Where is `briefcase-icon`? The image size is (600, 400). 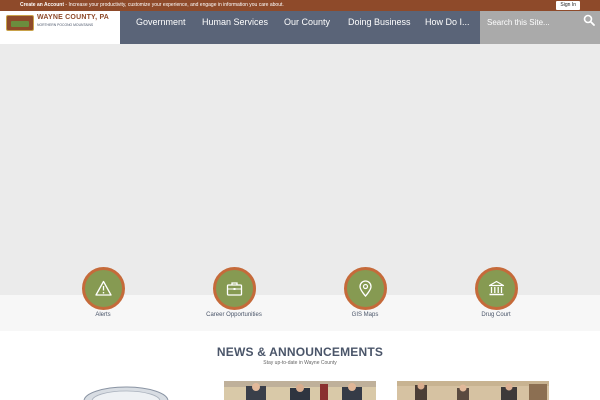 briefcase-icon is located at coordinates (234, 289).